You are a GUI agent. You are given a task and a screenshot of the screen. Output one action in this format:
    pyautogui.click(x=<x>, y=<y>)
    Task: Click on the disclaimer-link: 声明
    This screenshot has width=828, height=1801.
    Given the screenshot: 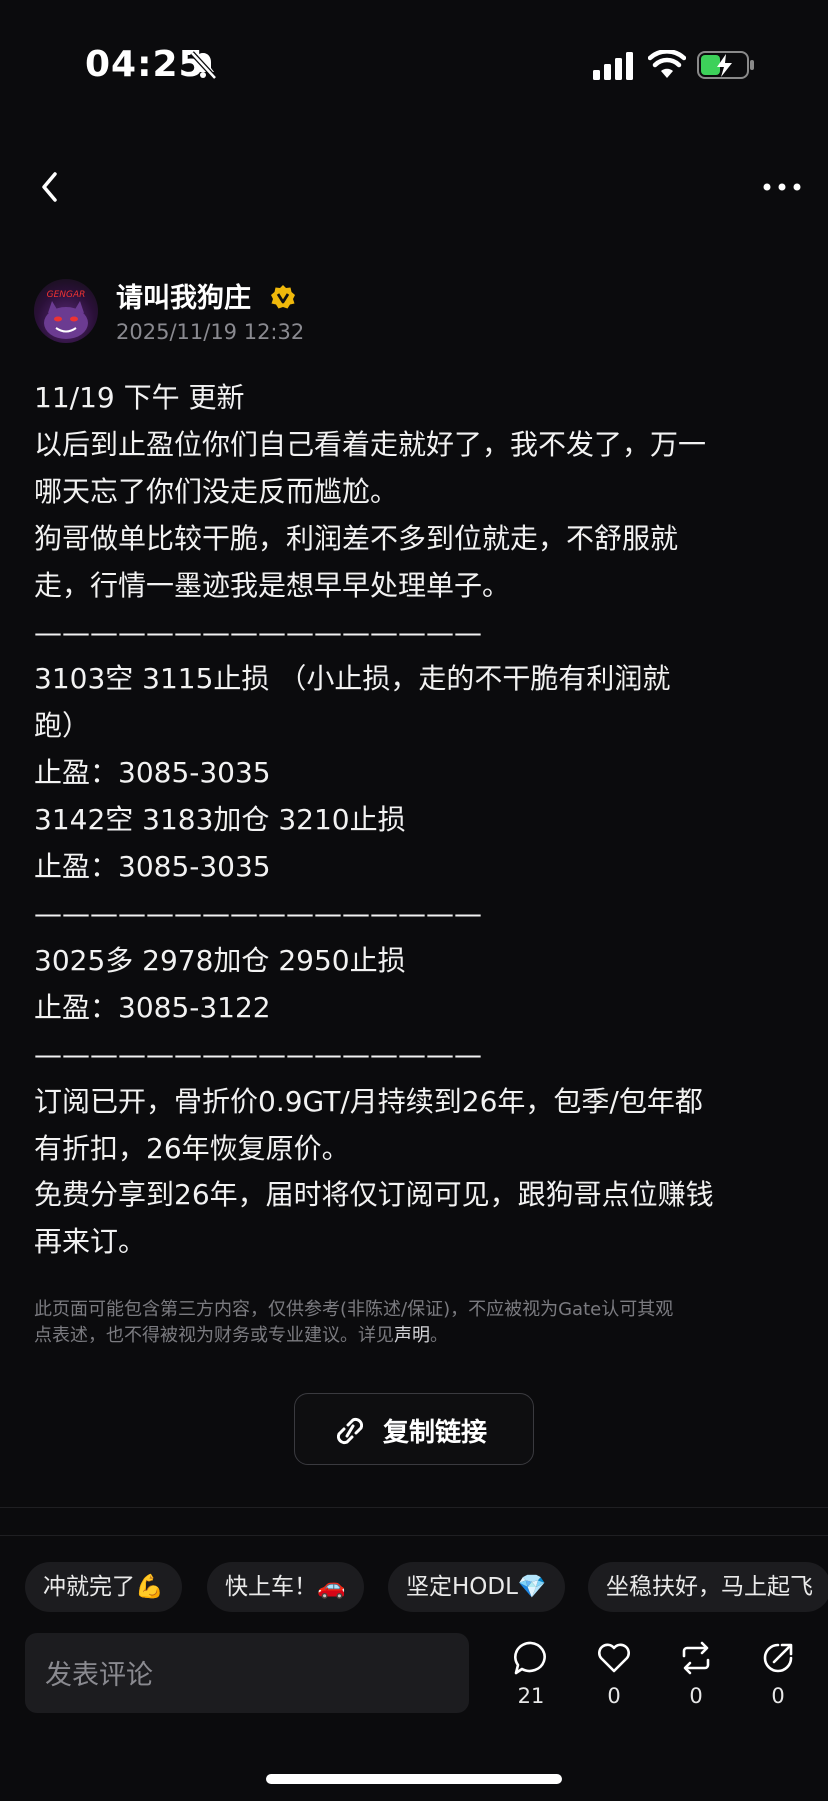 What is the action you would take?
    pyautogui.click(x=412, y=1335)
    